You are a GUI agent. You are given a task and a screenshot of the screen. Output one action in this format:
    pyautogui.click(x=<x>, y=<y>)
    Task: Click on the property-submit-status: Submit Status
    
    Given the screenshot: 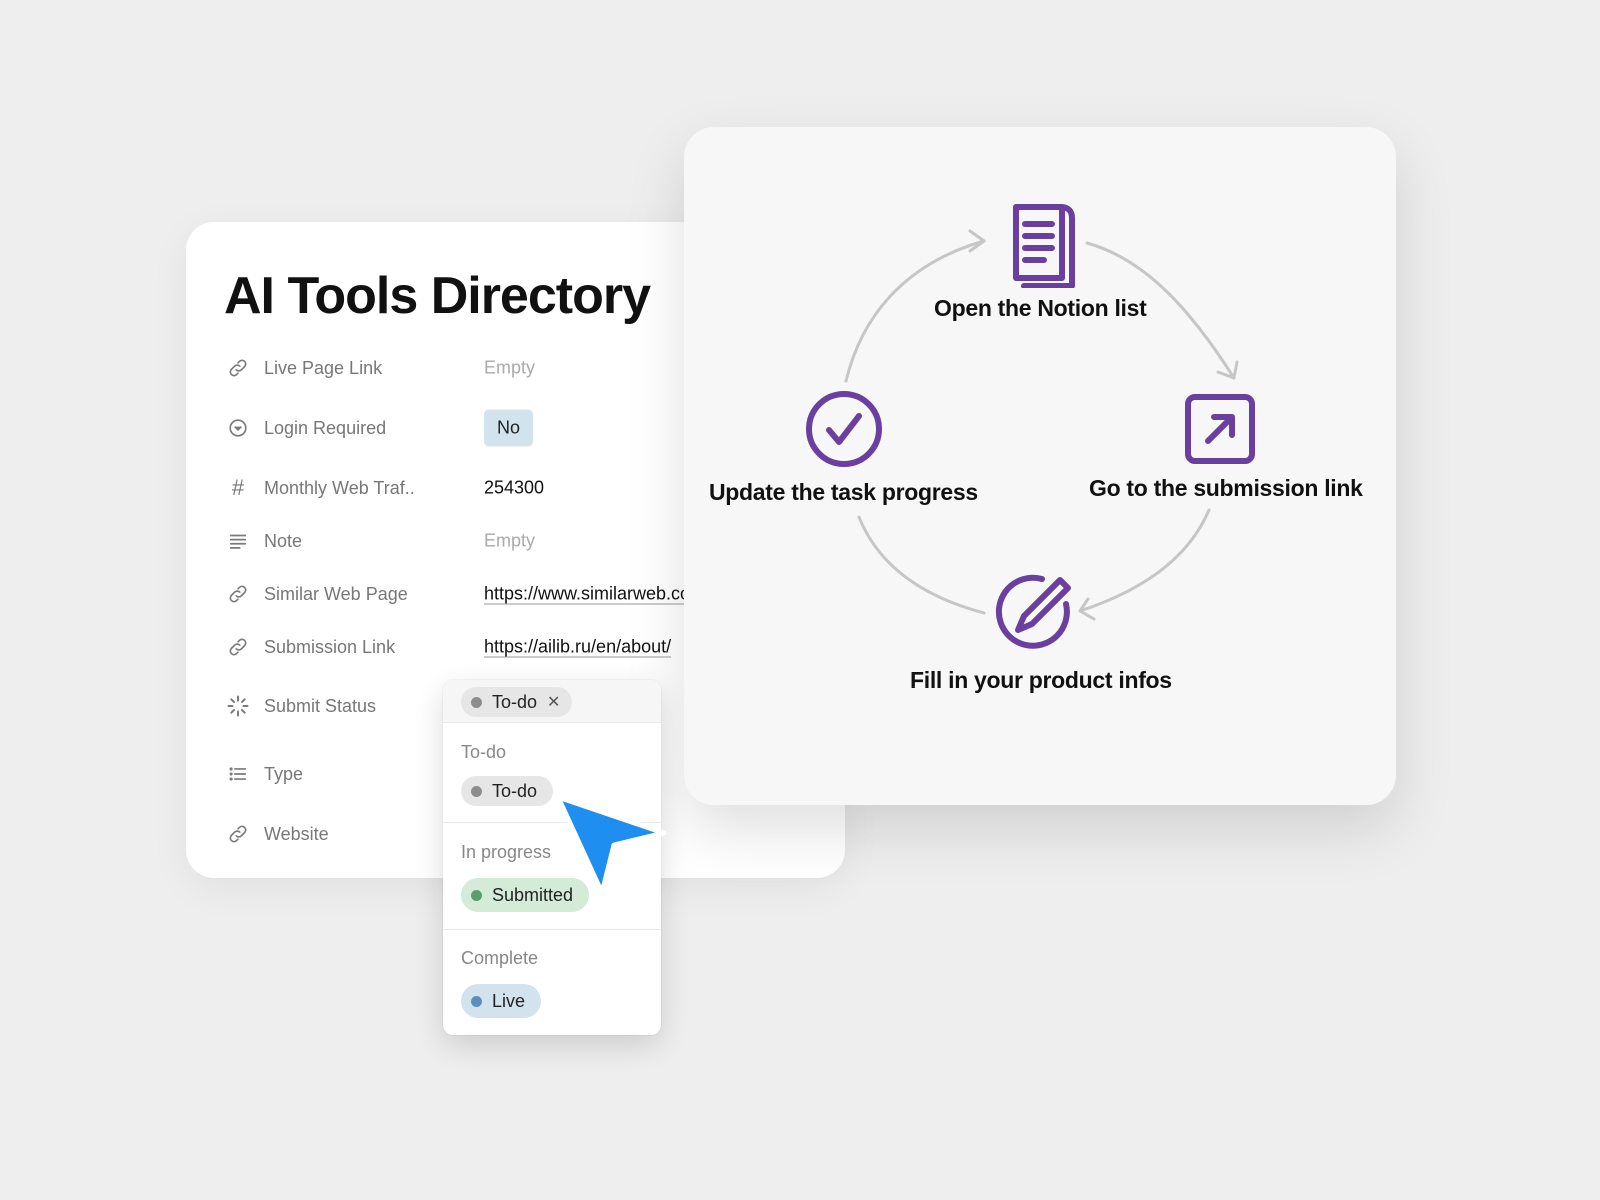 What is the action you would take?
    pyautogui.click(x=301, y=706)
    